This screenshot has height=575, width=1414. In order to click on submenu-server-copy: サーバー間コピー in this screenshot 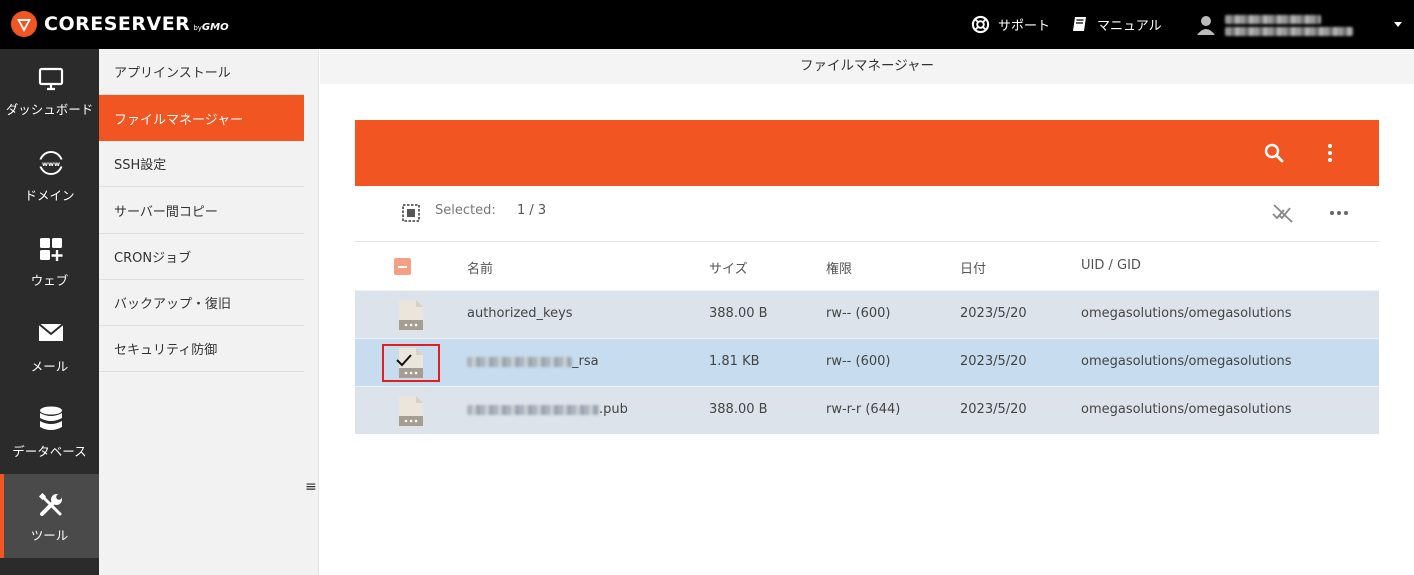, I will do `click(201, 211)`.